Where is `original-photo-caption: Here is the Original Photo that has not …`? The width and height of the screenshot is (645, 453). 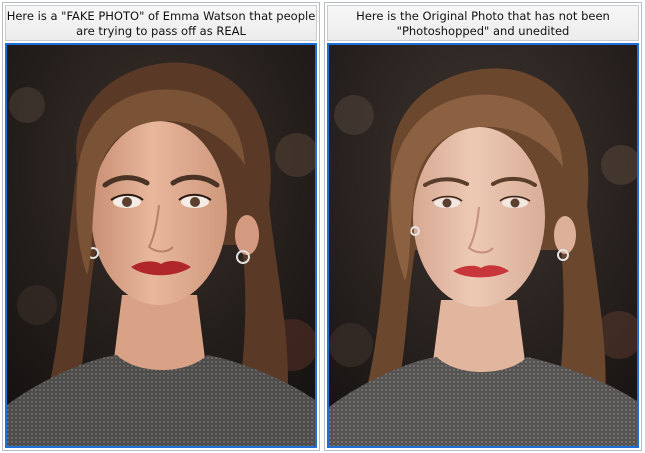 original-photo-caption: Here is the Original Photo that has not … is located at coordinates (483, 23).